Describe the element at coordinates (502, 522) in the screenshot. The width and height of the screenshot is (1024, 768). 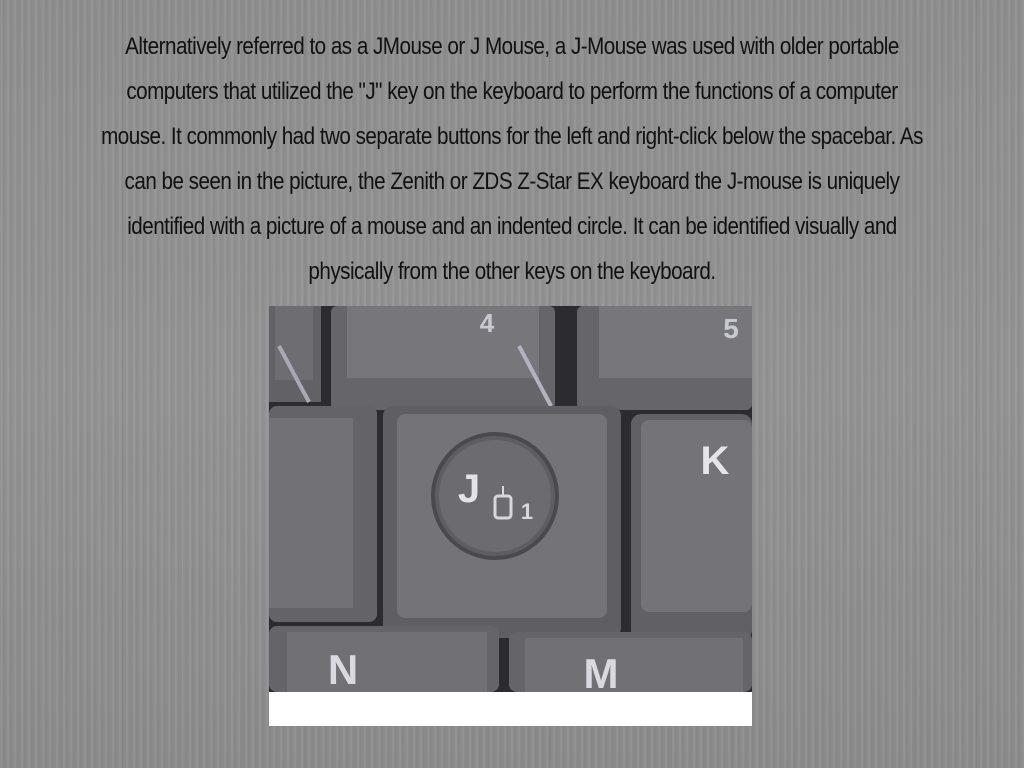
I see `key-j: J 1` at that location.